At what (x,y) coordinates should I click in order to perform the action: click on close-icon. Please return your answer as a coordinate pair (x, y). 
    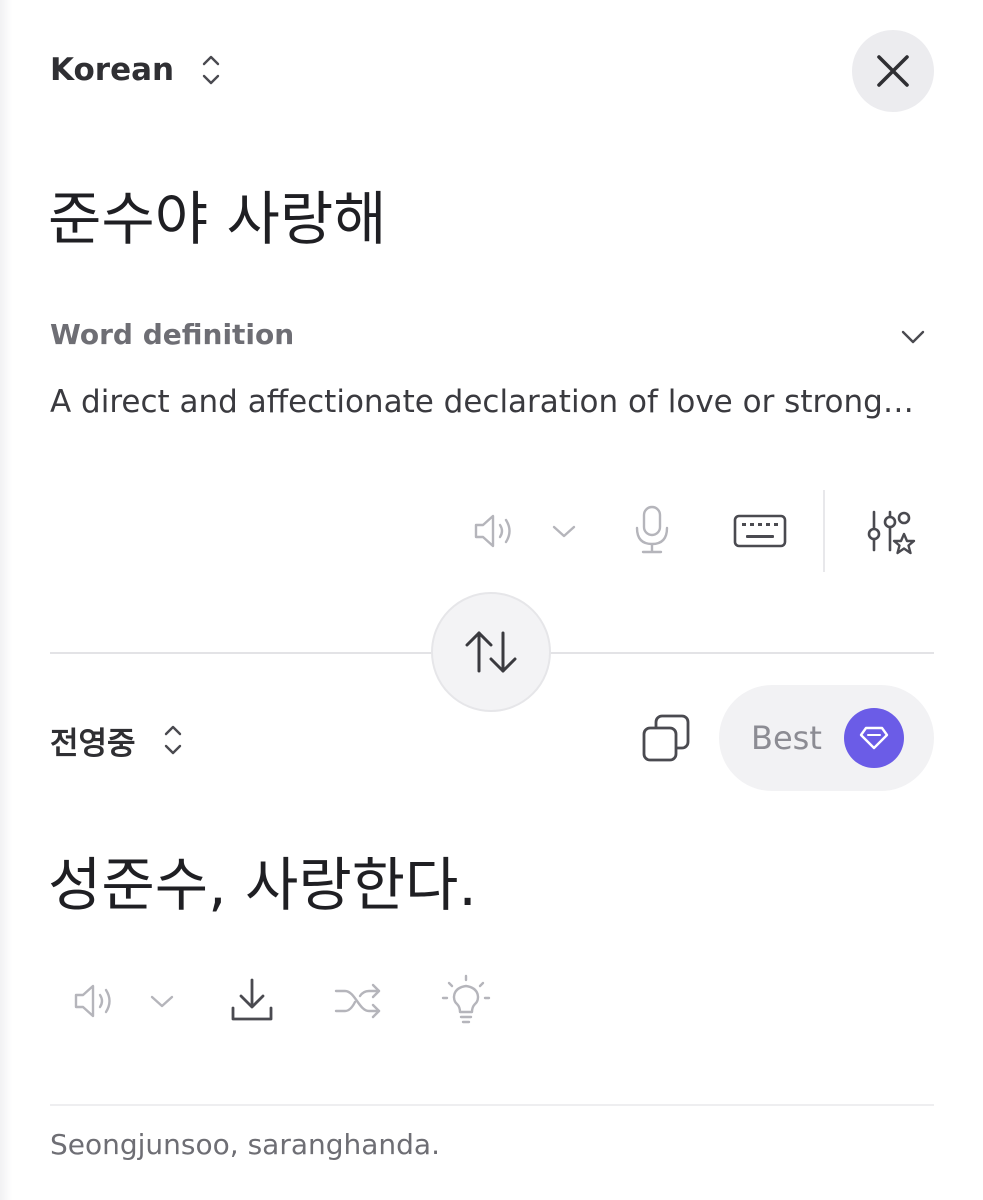
    Looking at the image, I should click on (893, 71).